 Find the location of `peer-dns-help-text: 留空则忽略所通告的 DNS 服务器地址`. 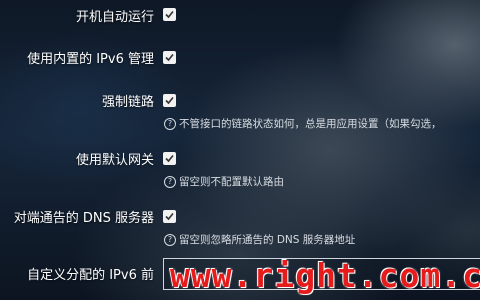

peer-dns-help-text: 留空则忽略所通告的 DNS 服务器地址 is located at coordinates (267, 240).